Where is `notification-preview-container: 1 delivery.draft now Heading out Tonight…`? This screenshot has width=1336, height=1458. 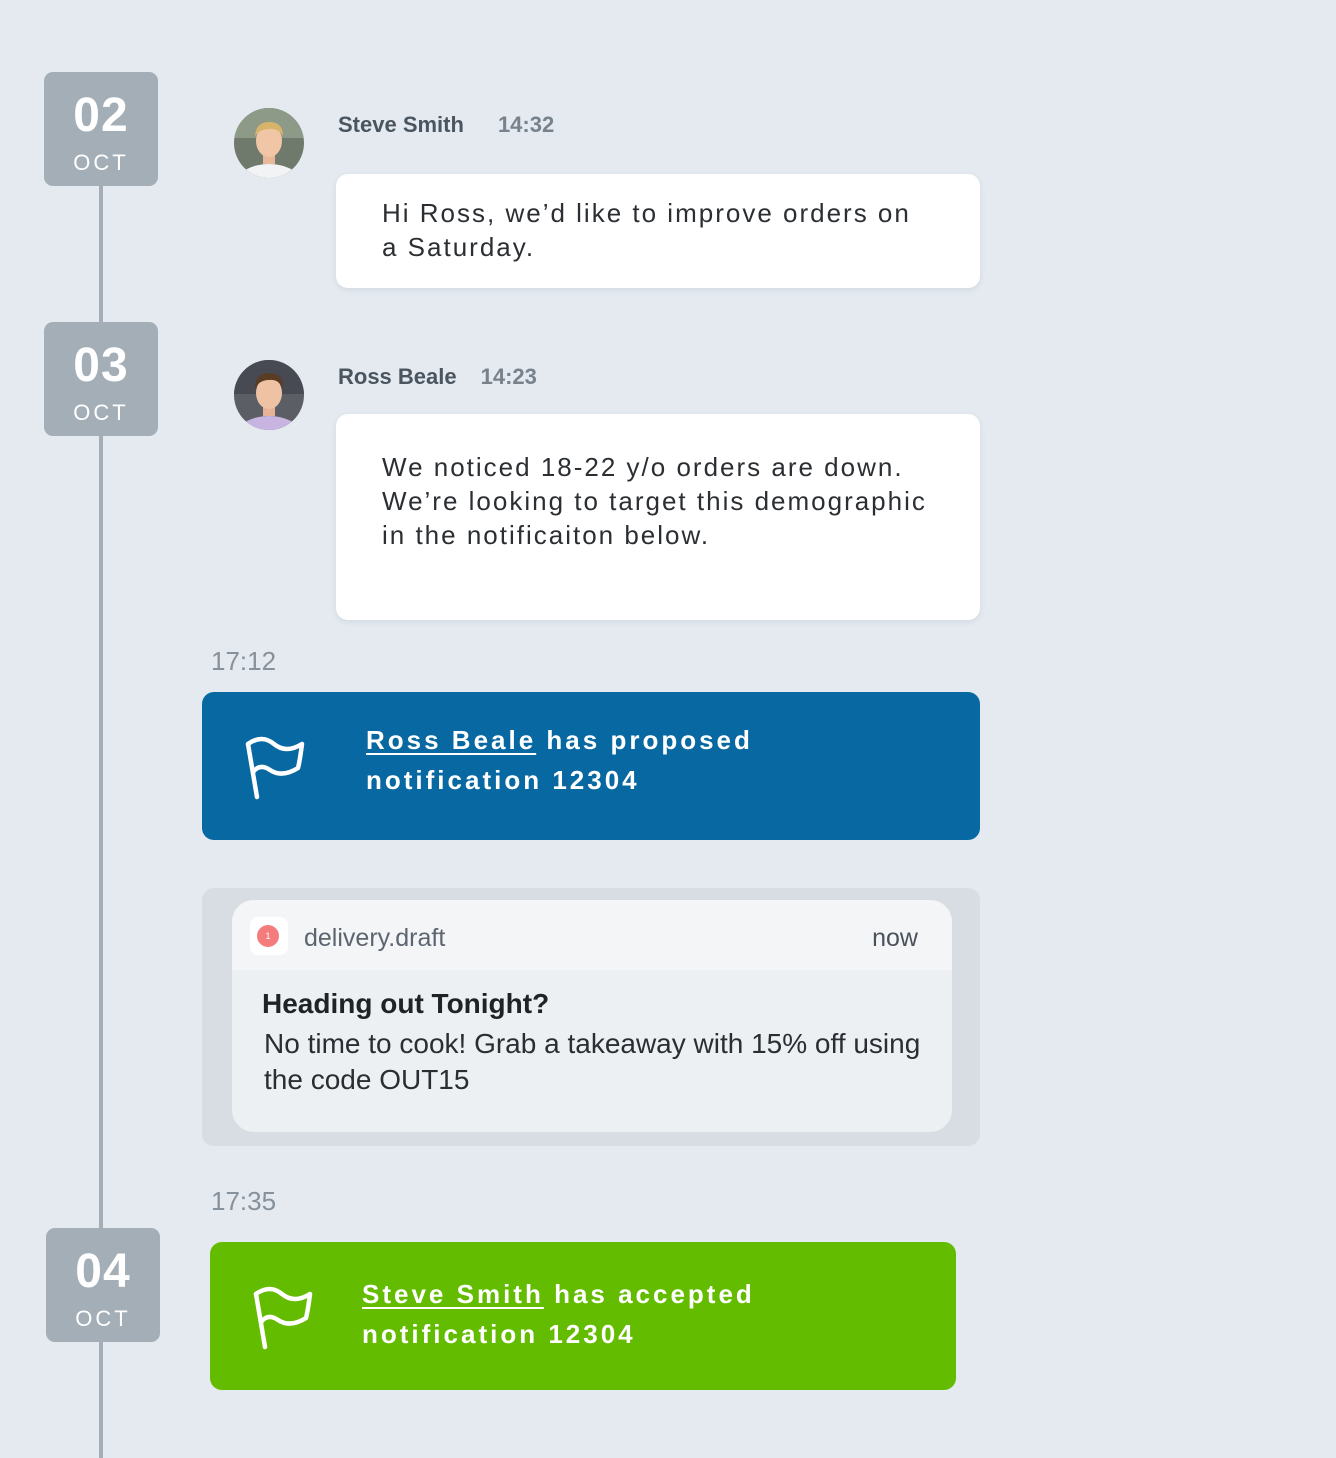 notification-preview-container: 1 delivery.draft now Heading out Tonight… is located at coordinates (591, 1017).